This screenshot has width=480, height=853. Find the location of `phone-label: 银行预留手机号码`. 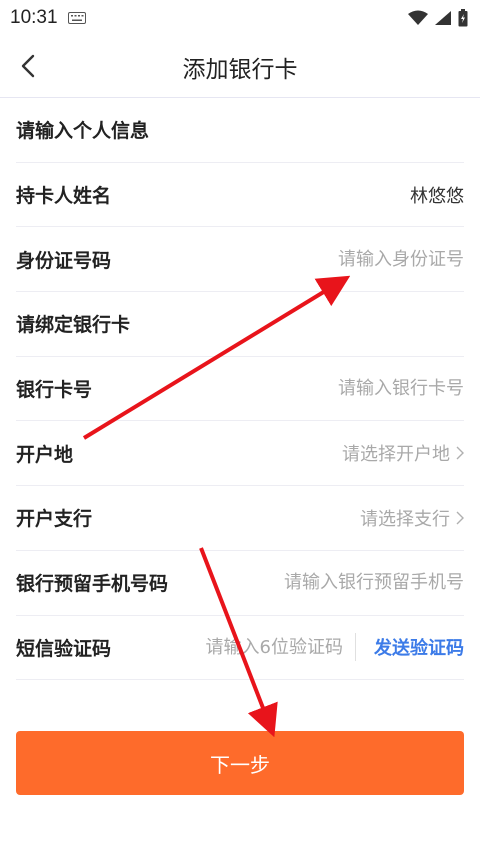

phone-label: 银行预留手机号码 is located at coordinates (92, 584).